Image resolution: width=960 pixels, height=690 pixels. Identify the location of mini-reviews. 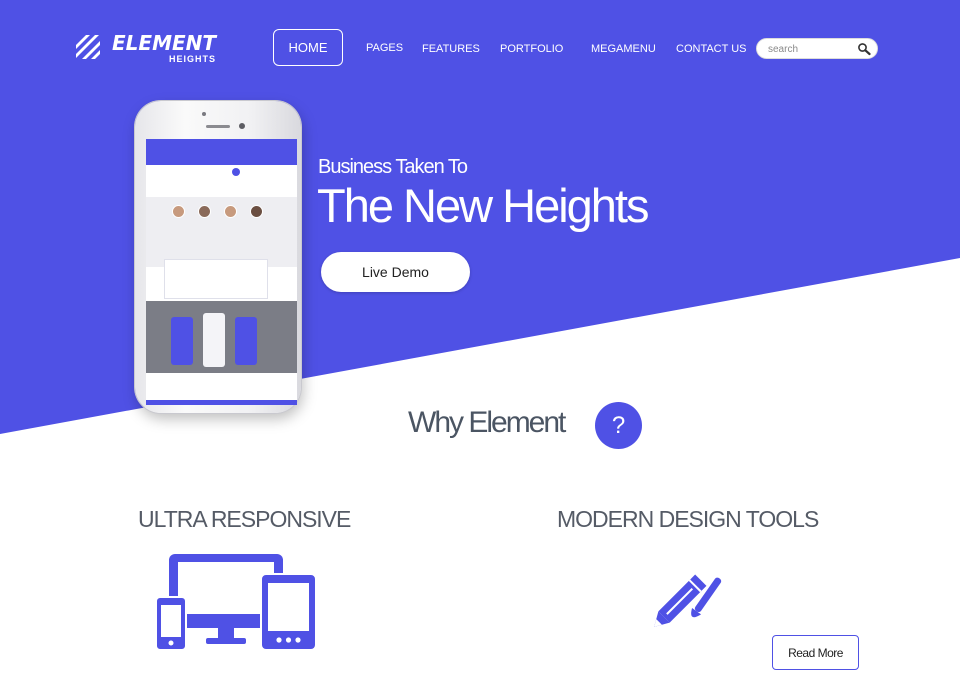
(216, 279).